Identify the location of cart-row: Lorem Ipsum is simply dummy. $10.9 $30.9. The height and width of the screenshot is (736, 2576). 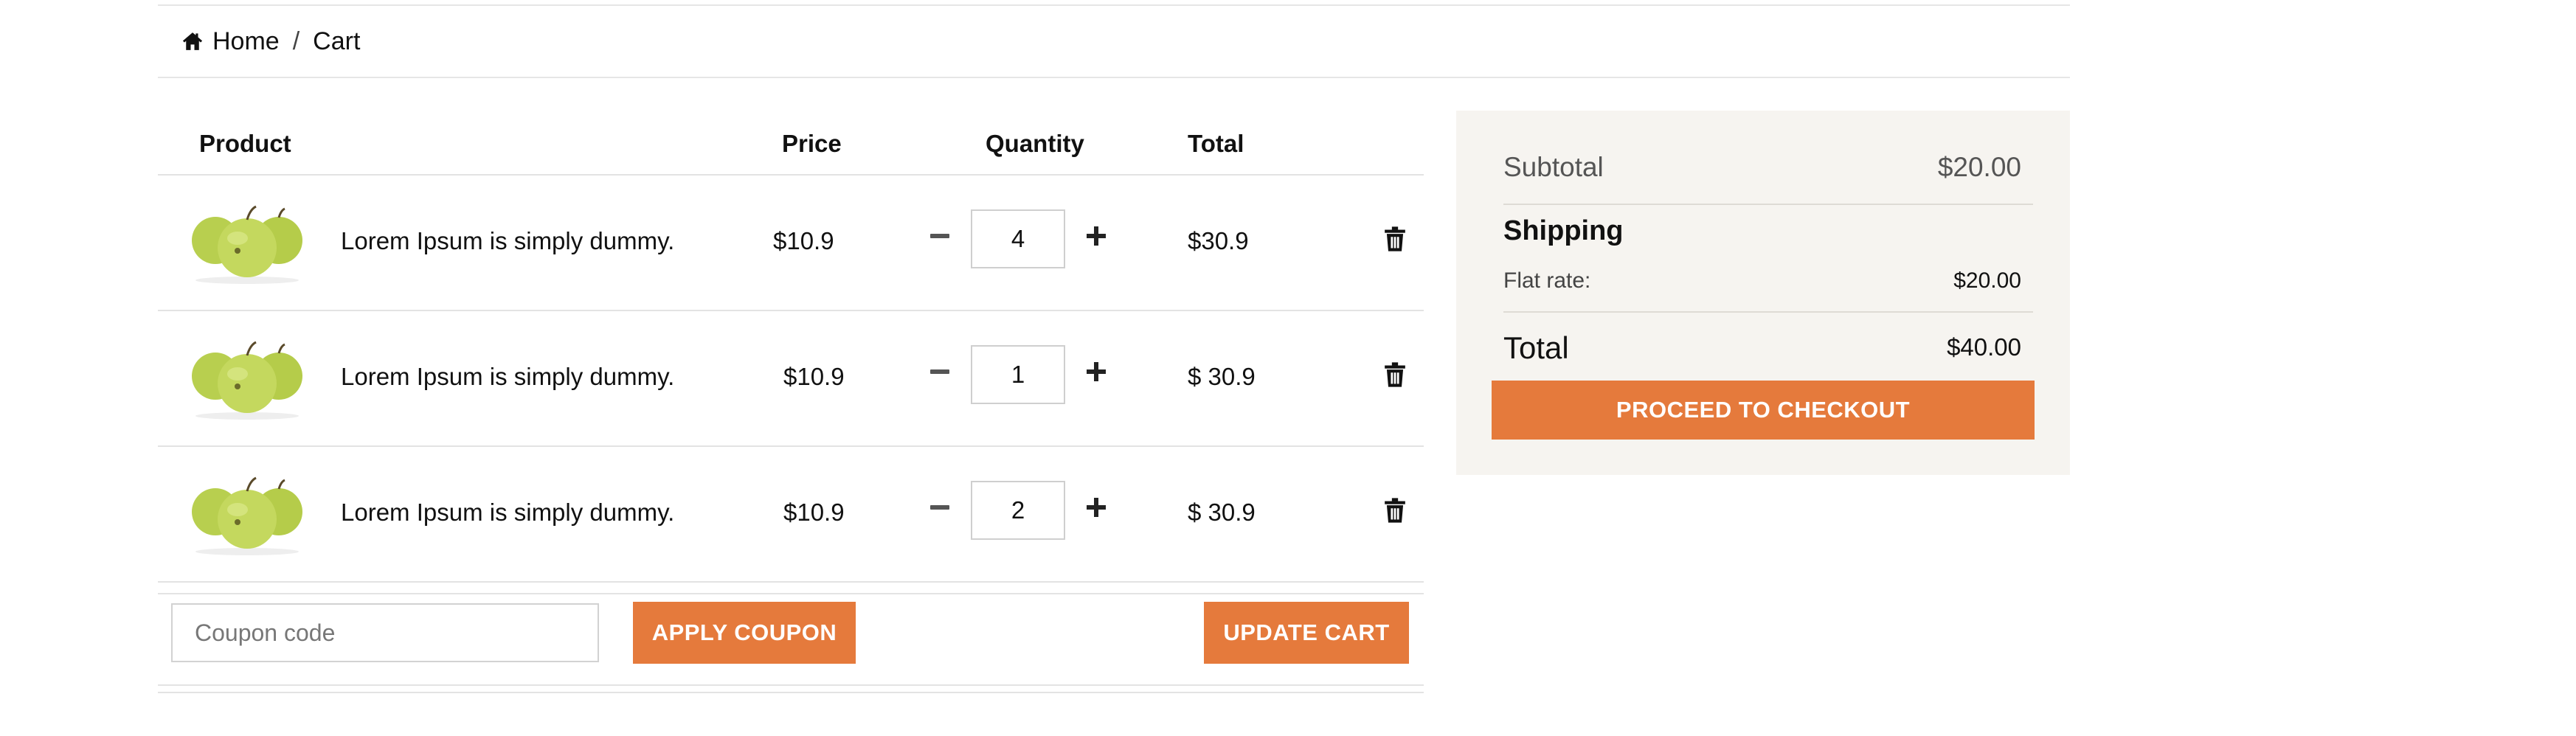
(791, 243).